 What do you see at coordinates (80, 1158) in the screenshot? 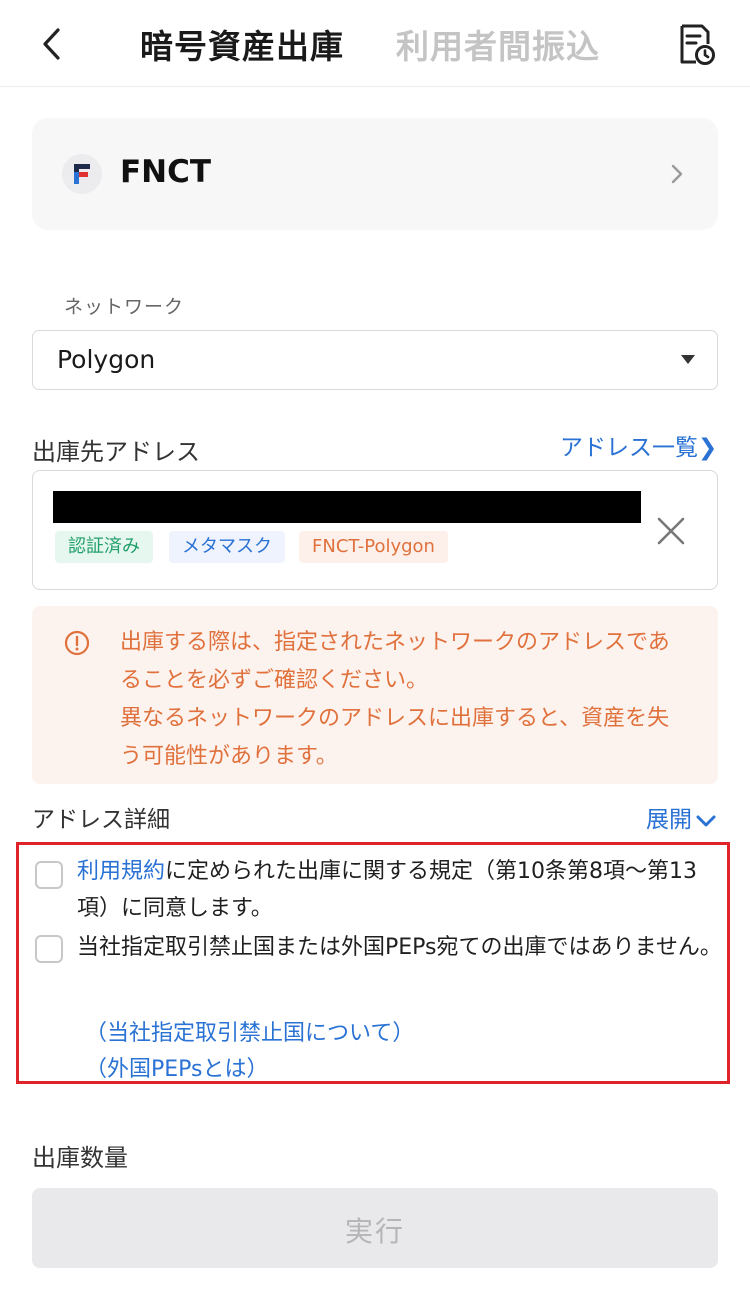
I see `amount-label: 出庫数量` at bounding box center [80, 1158].